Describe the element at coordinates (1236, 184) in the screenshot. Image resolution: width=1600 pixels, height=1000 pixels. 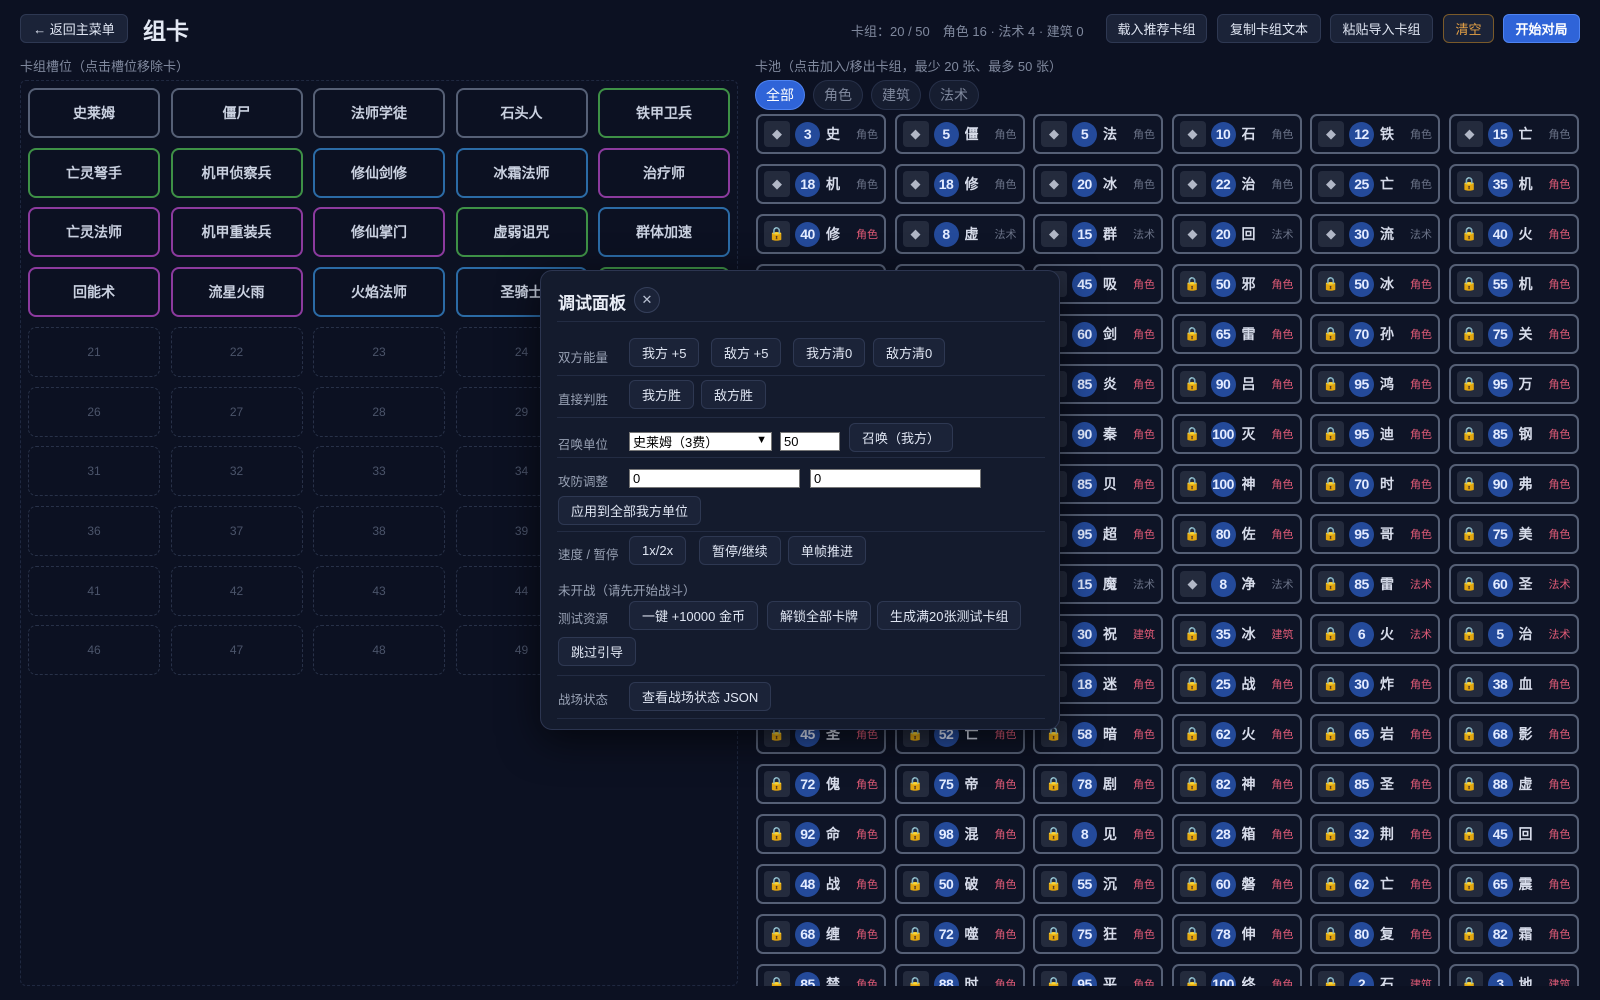
I see `pool-card: ◆ 22 治 角色` at that location.